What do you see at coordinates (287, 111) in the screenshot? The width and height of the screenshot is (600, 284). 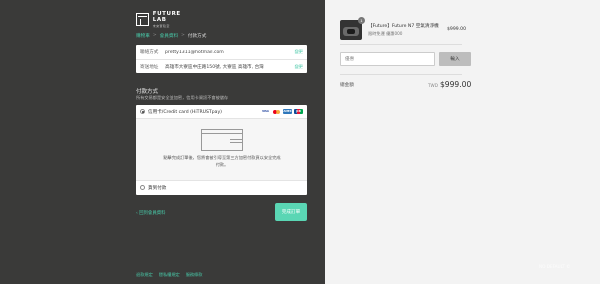 I see `amex-icon: AMEX` at bounding box center [287, 111].